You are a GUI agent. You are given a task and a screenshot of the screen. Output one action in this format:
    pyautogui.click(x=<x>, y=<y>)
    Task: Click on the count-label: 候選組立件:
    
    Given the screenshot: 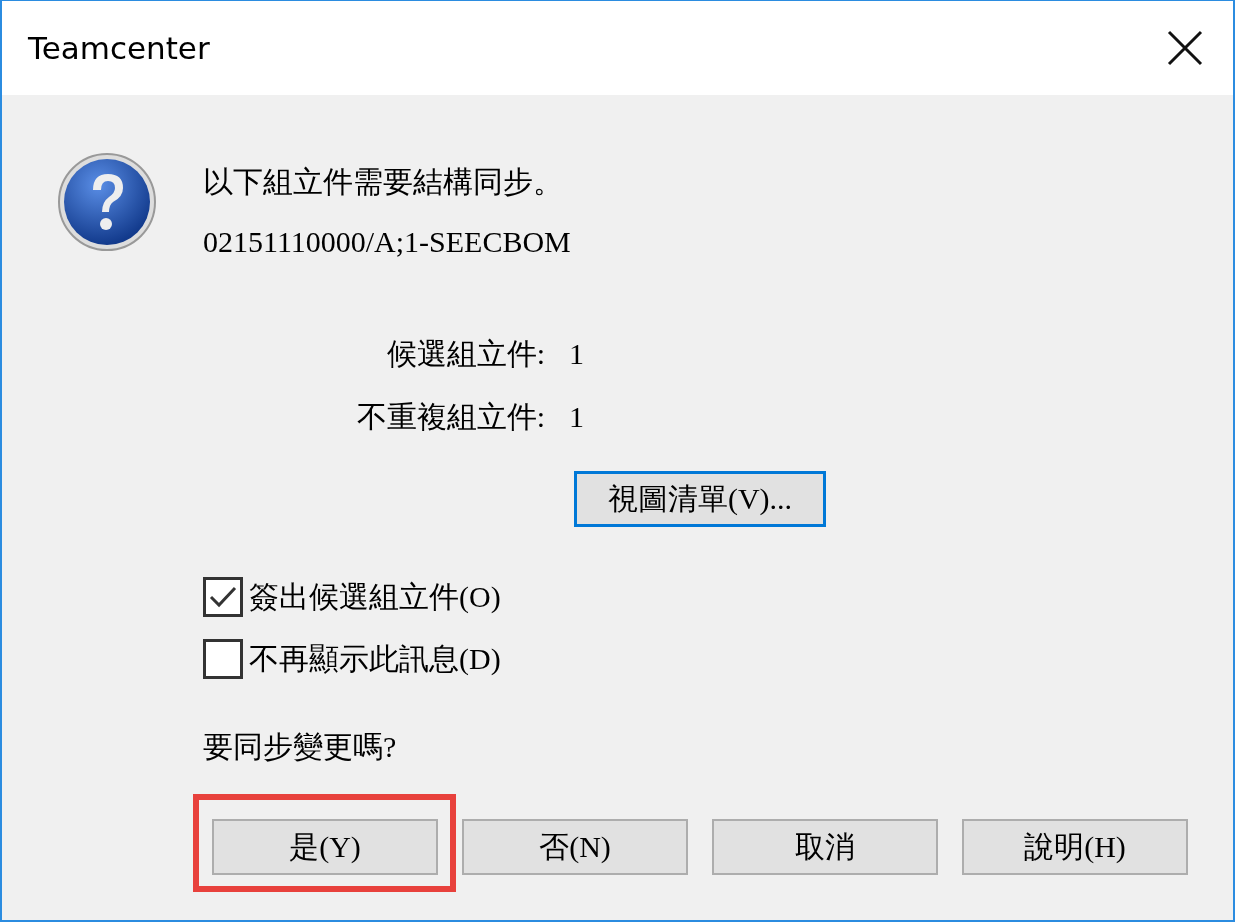 What is the action you would take?
    pyautogui.click(x=465, y=354)
    